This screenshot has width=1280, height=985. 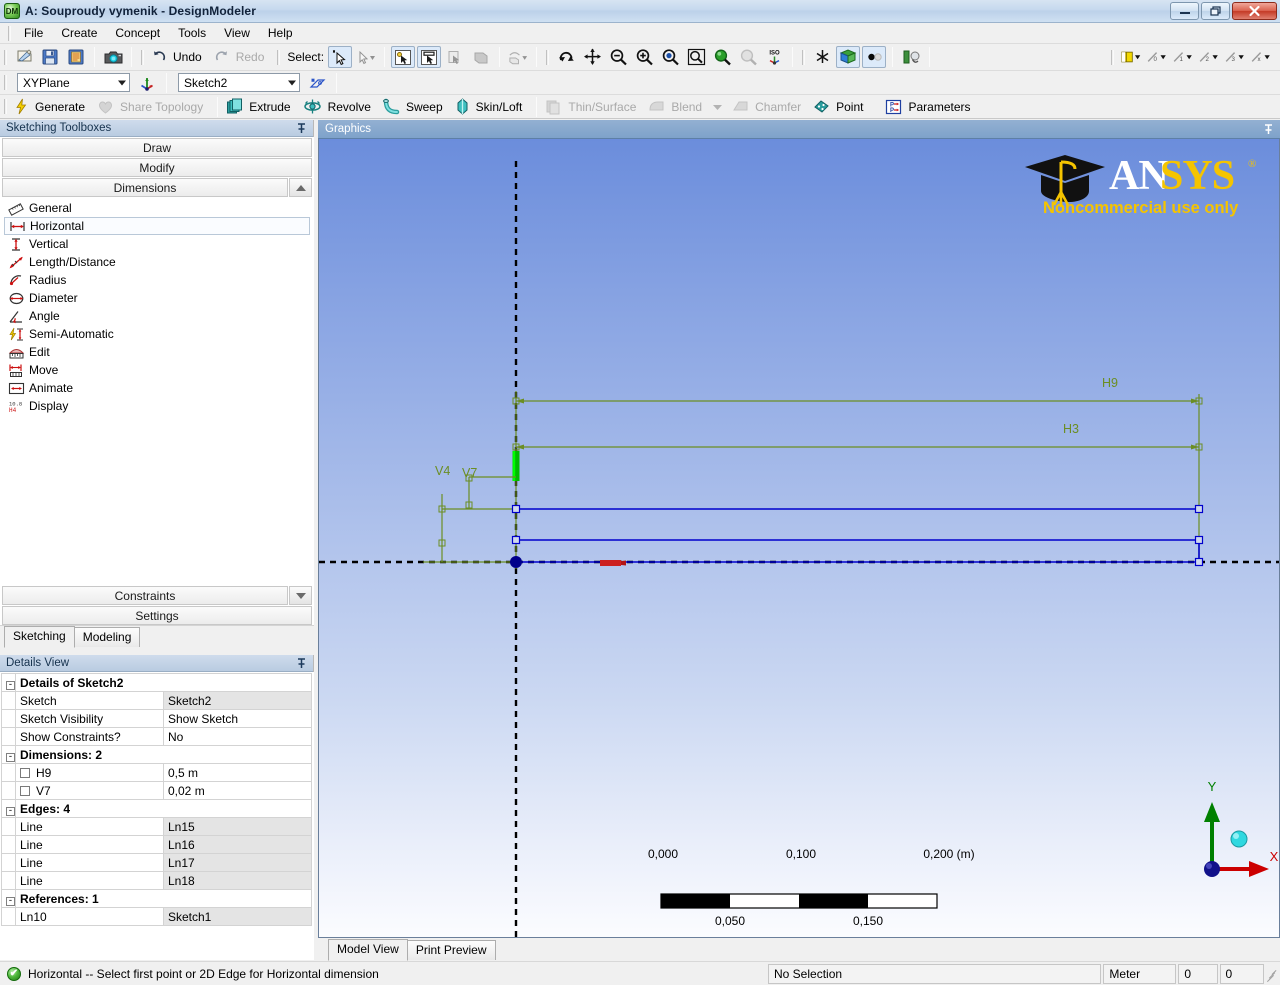 What do you see at coordinates (73, 82) in the screenshot?
I see `plane-selector: XYPlane` at bounding box center [73, 82].